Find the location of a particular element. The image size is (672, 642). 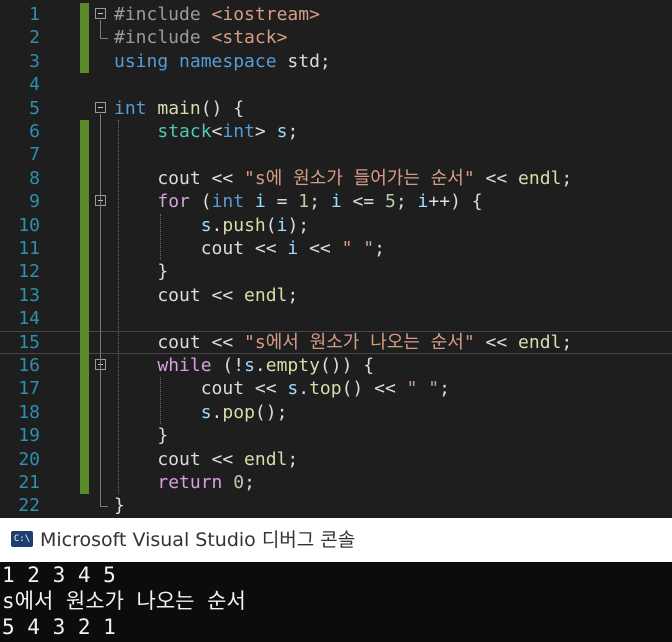

code-text: while (!s.empty()) { is located at coordinates (266, 365).